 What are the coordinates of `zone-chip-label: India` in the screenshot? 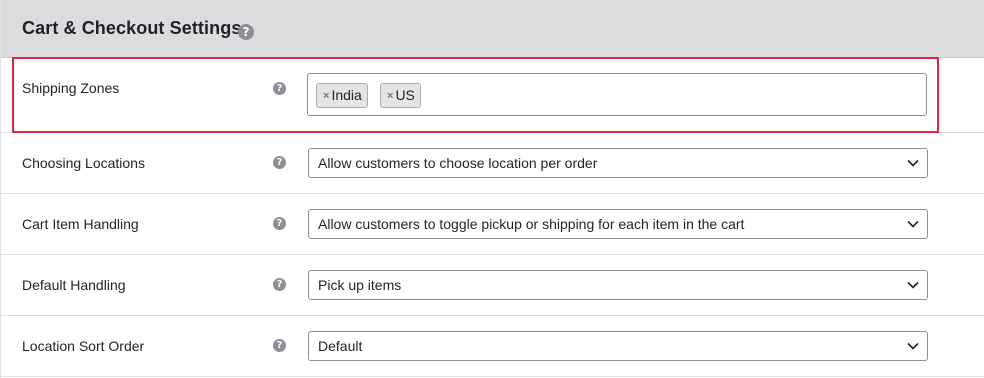 It's located at (346, 95).